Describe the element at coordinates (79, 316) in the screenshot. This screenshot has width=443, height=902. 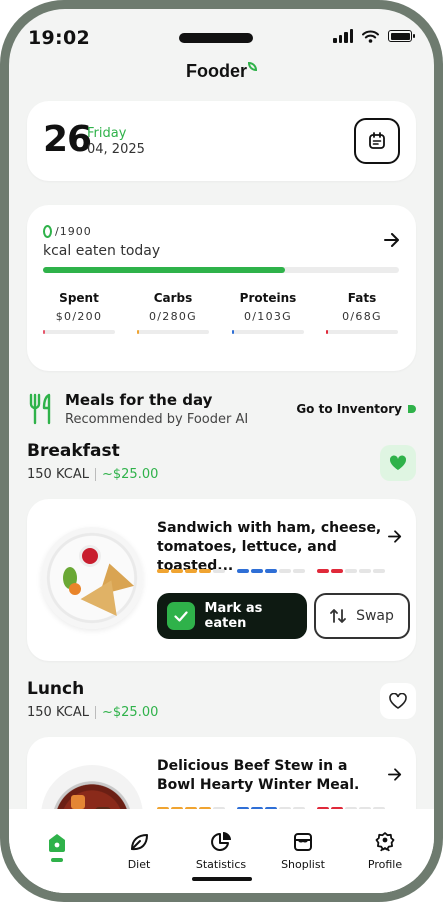
I see `macro-value: $0/200` at that location.